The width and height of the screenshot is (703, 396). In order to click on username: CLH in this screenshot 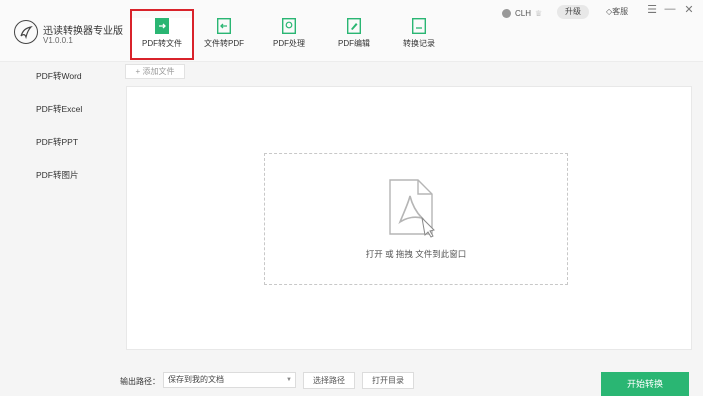, I will do `click(523, 13)`.